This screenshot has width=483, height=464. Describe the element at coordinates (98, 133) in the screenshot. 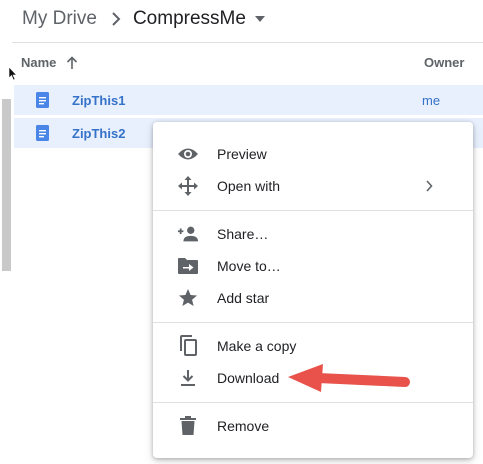

I see `file-name: ZipThis2` at that location.